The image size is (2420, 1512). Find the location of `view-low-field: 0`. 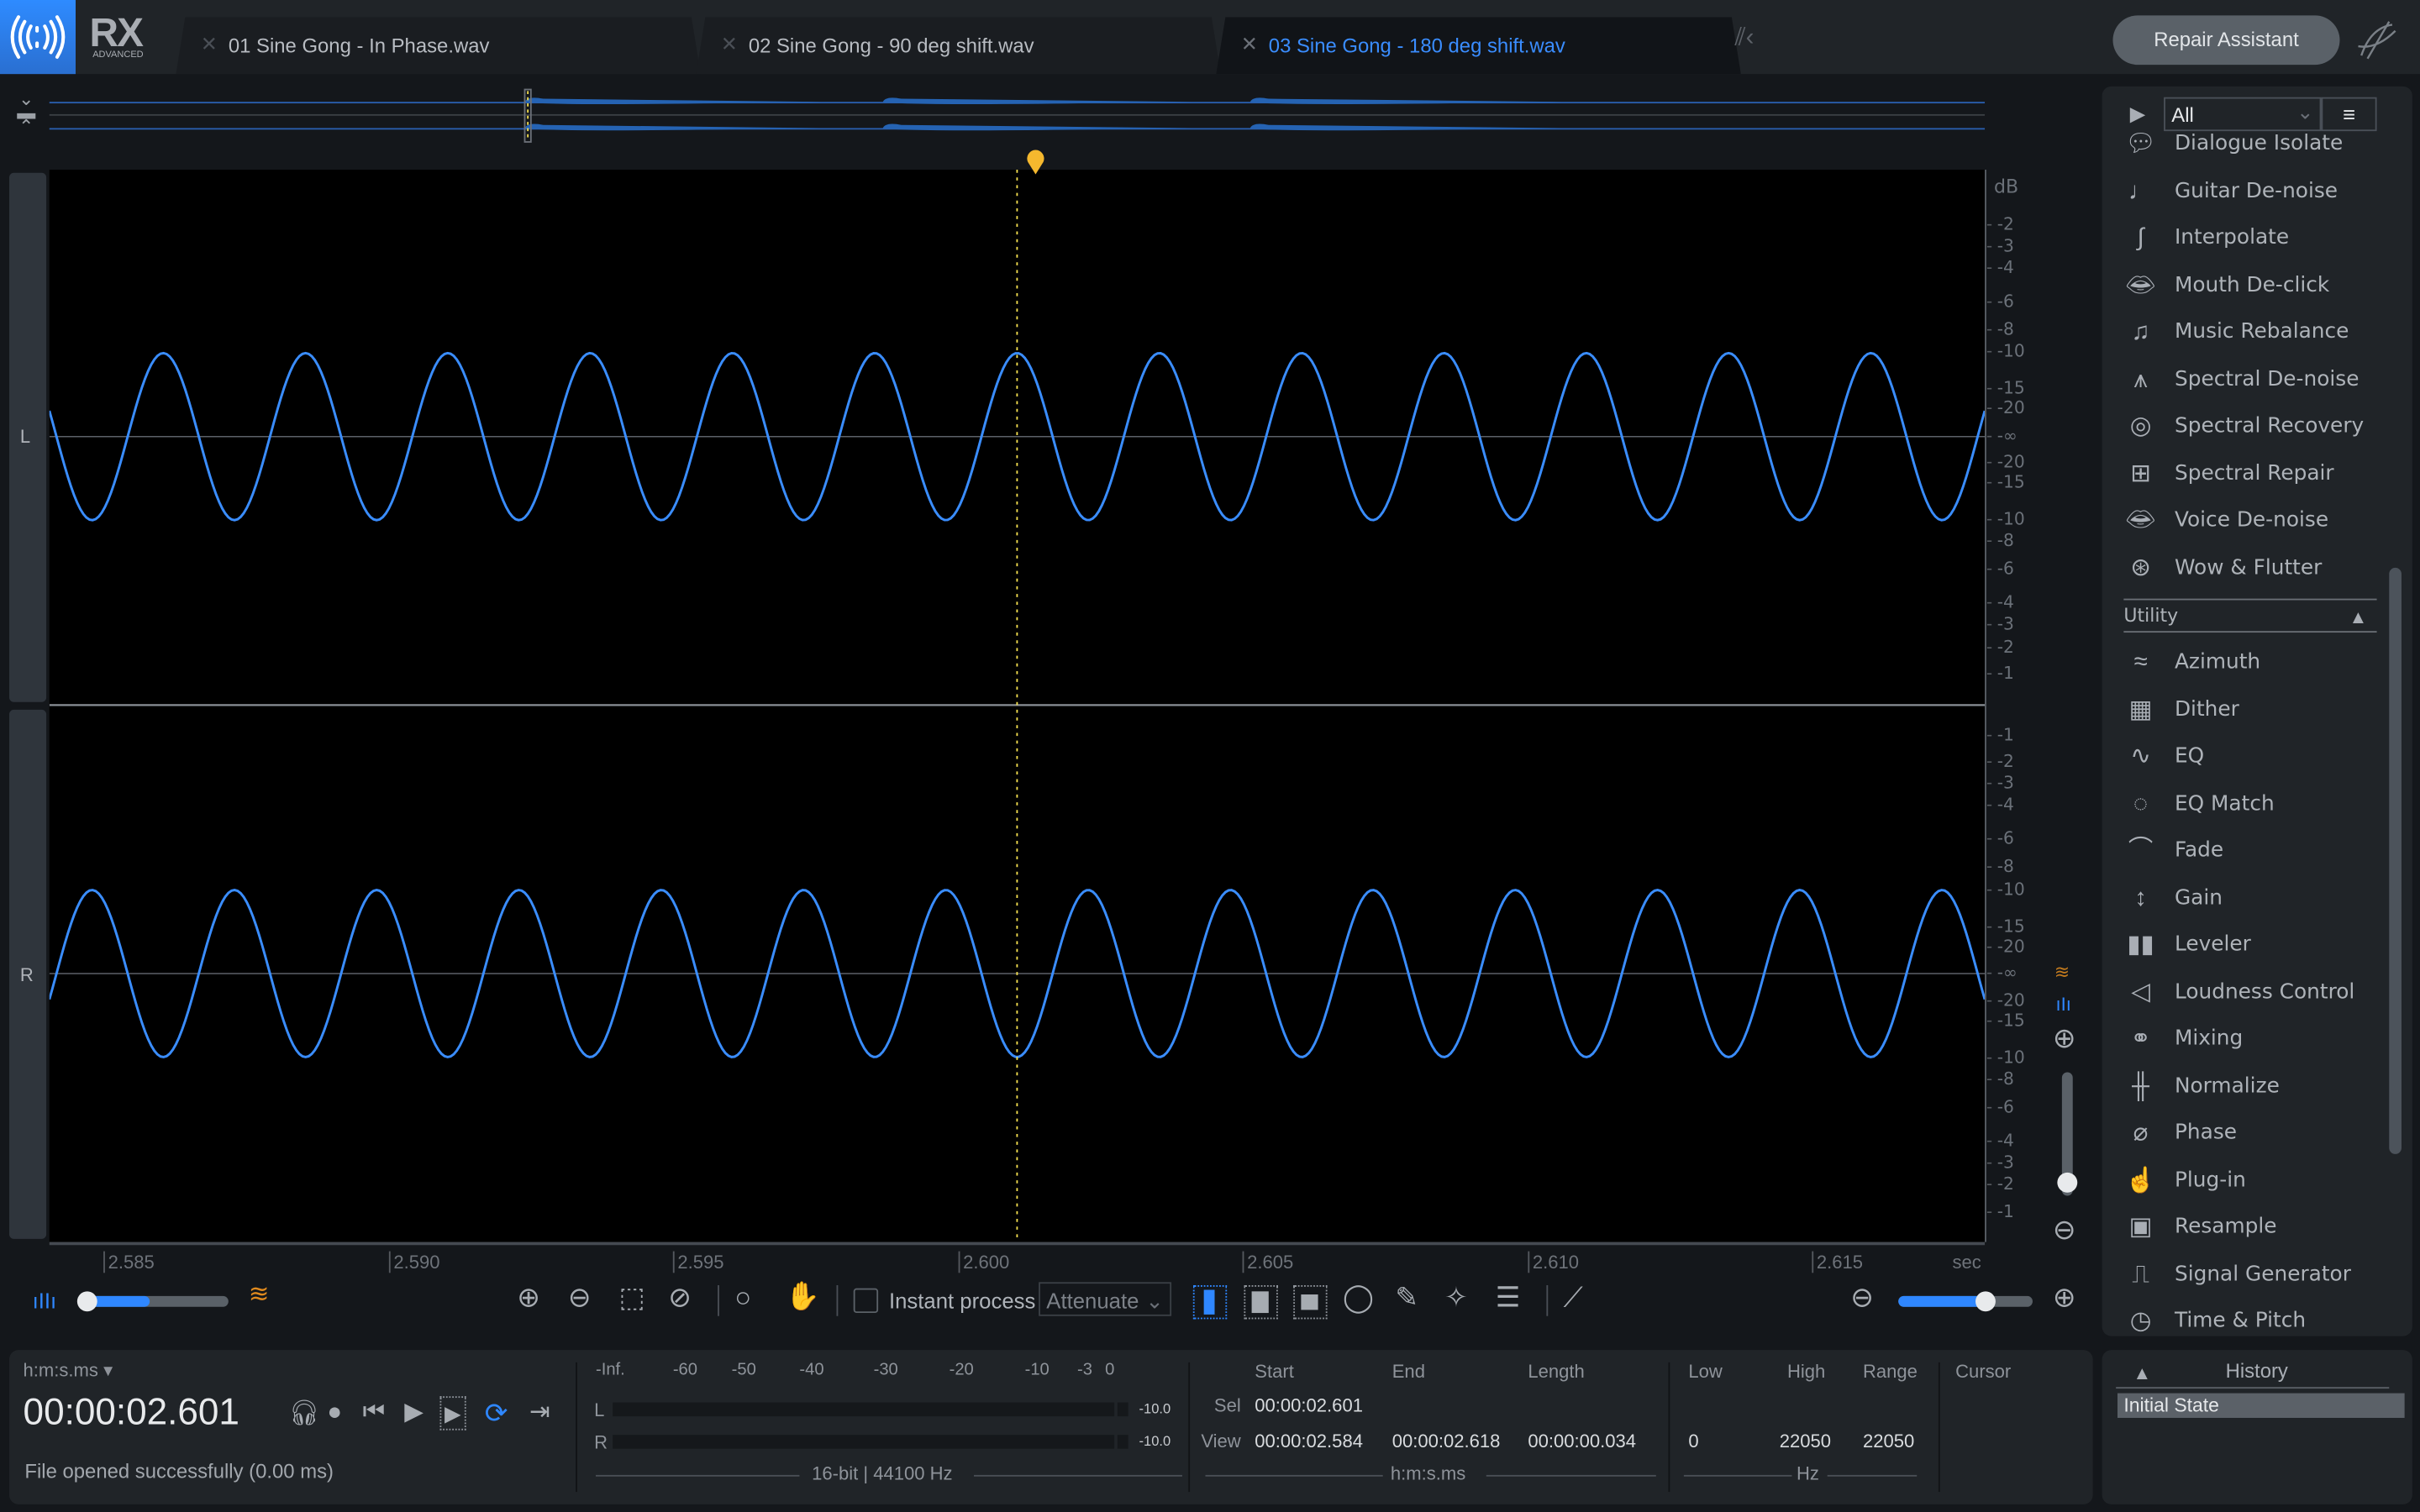

view-low-field: 0 is located at coordinates (1693, 1441).